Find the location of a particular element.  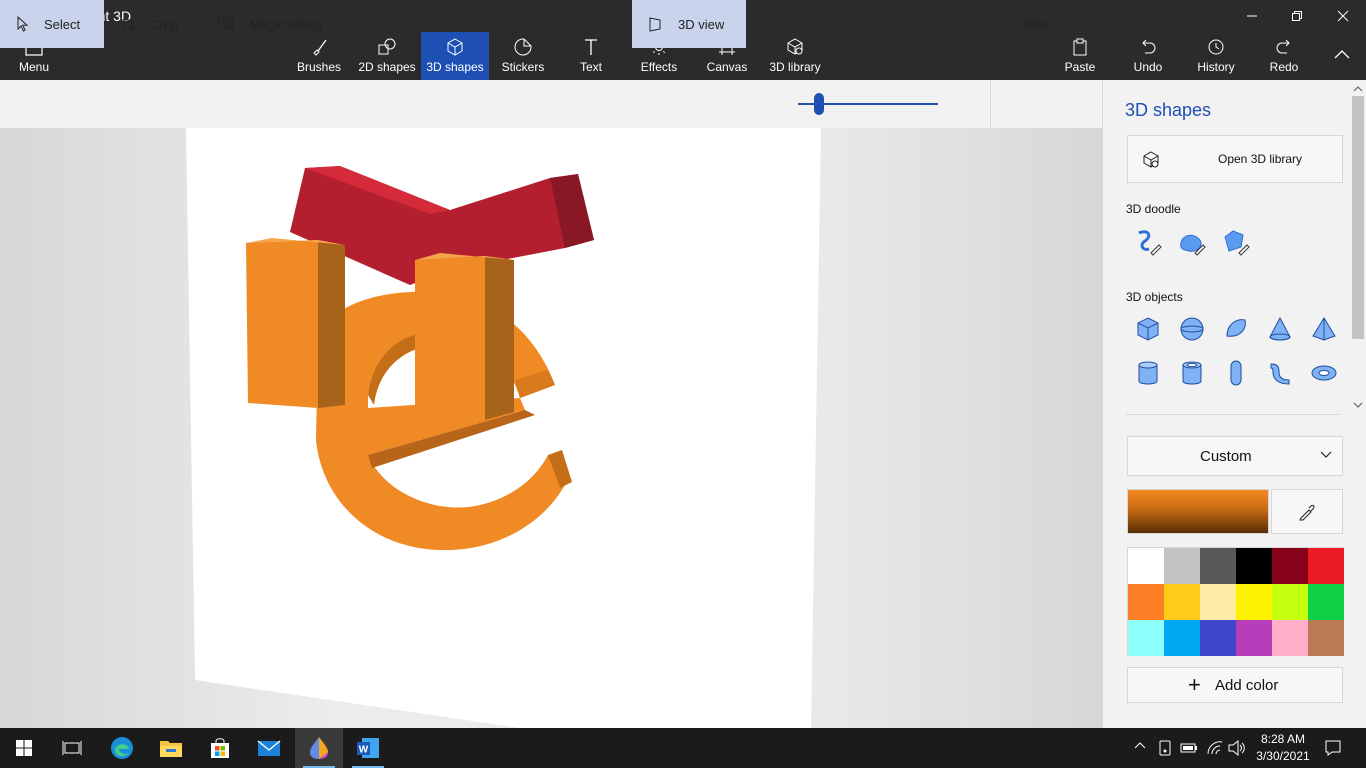

color-mode-dropdown: Custom is located at coordinates (1235, 456).